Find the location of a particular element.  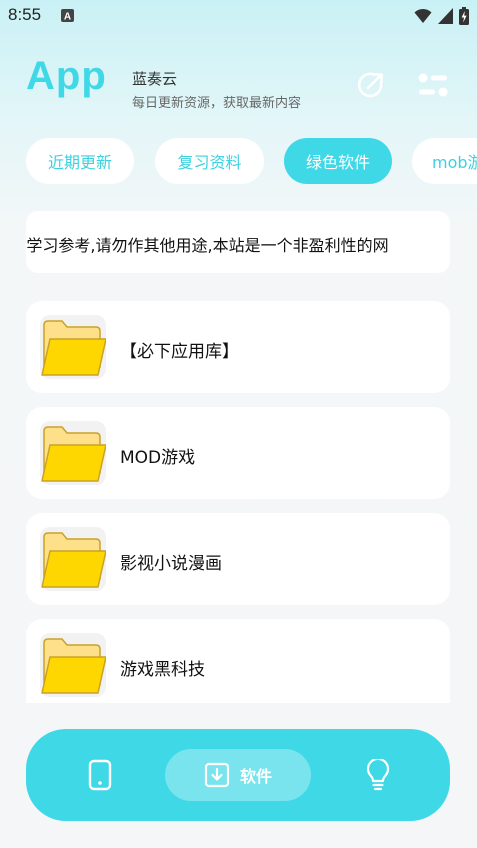

category-tabs: 近期更新 复习资料 绿色软件 mob游 is located at coordinates (251, 161).